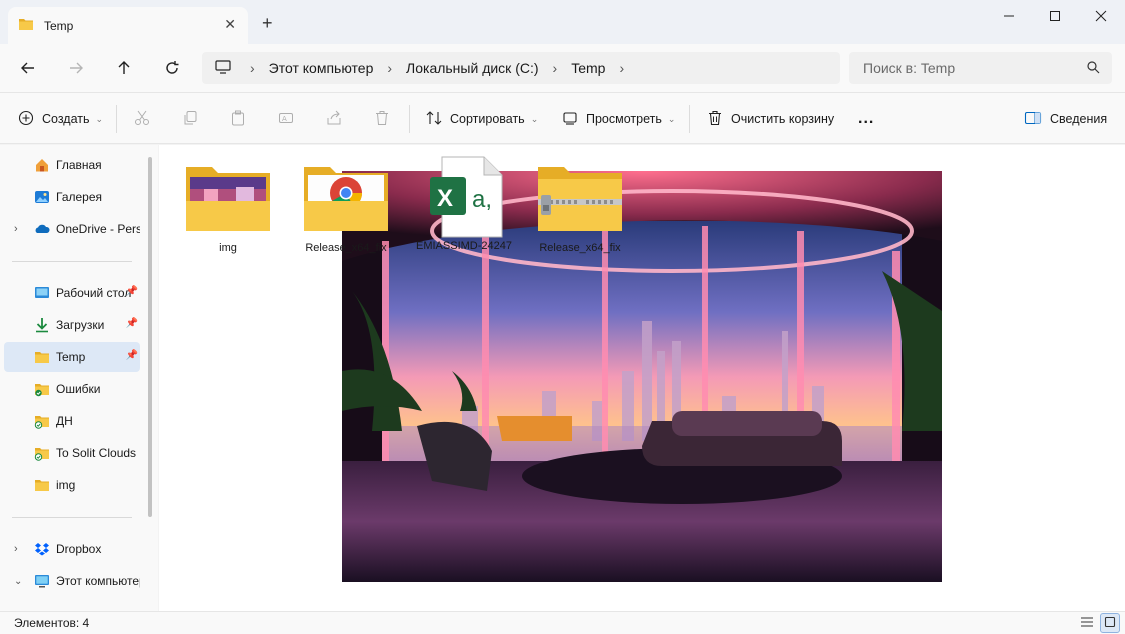  Describe the element at coordinates (72, 293) in the screenshot. I see `sidebar-item-desktop: Рабочий стол 📌` at that location.